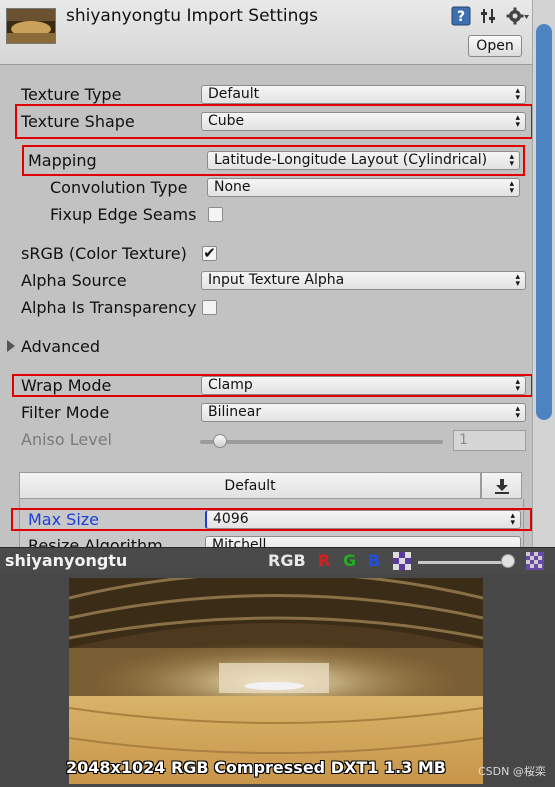  I want to click on resize-algorithm-dropdown: Mitchell, so click(363, 541).